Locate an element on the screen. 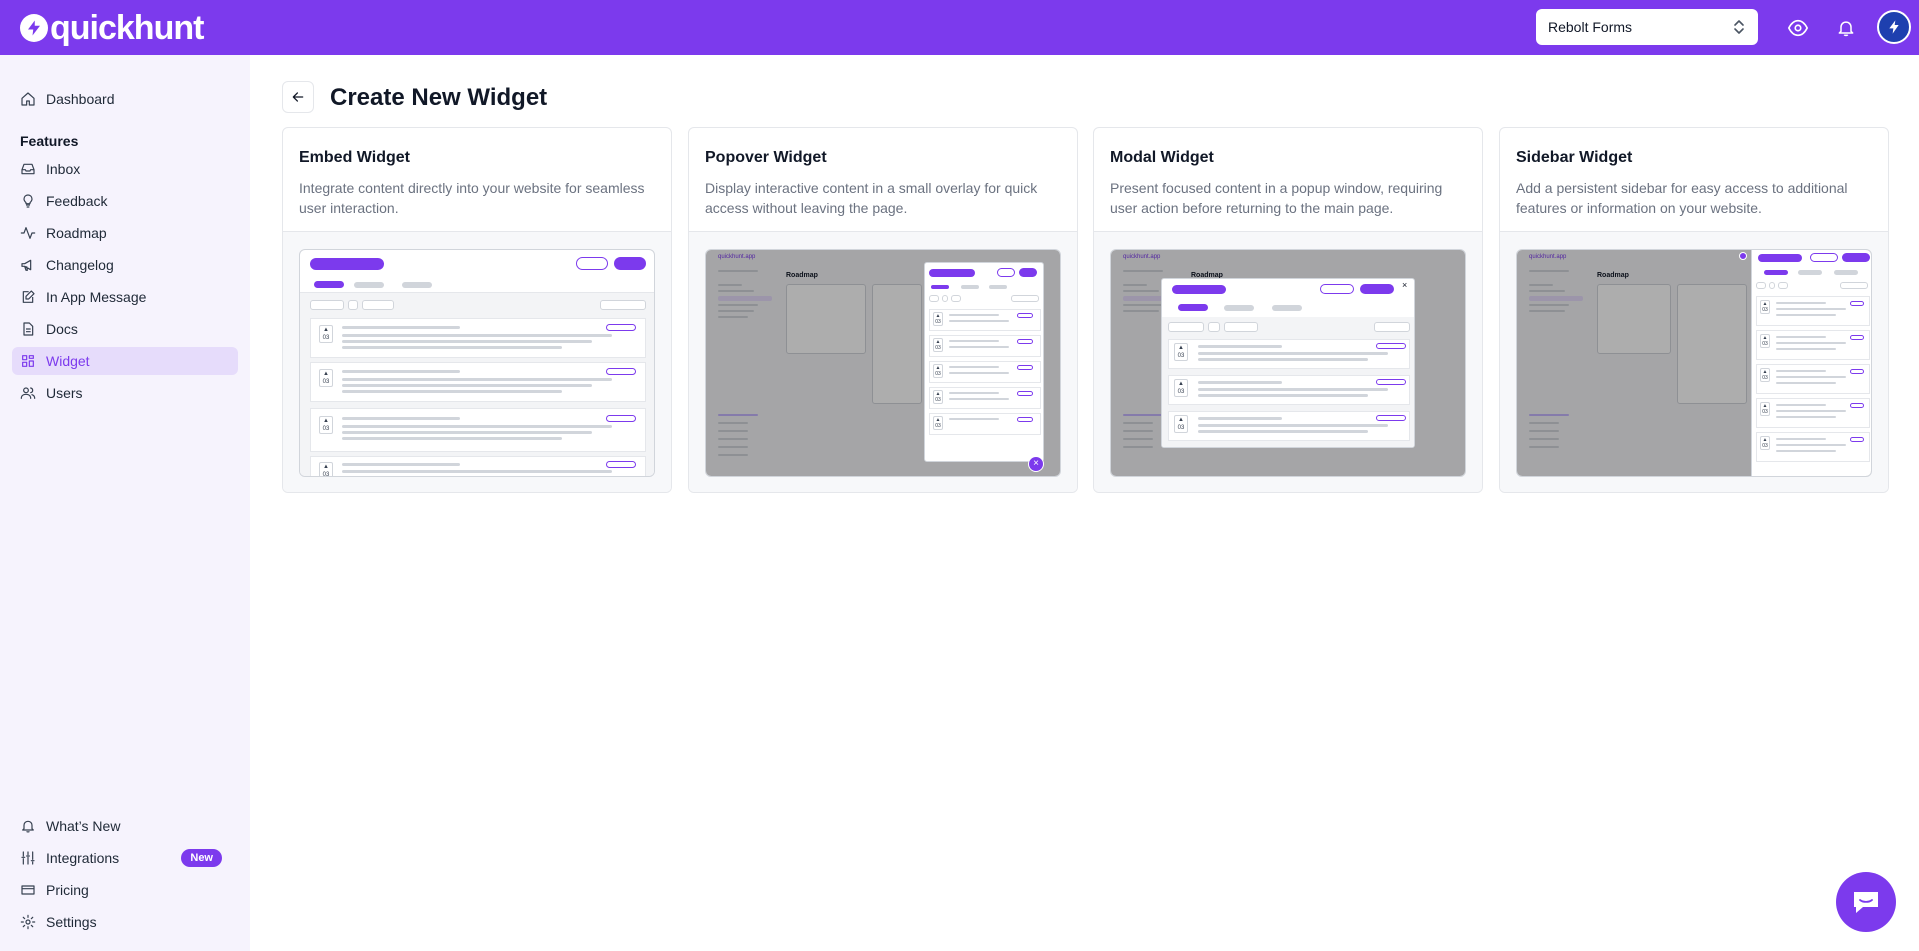 This screenshot has height=951, width=1919. lightbulb-icon is located at coordinates (28, 201).